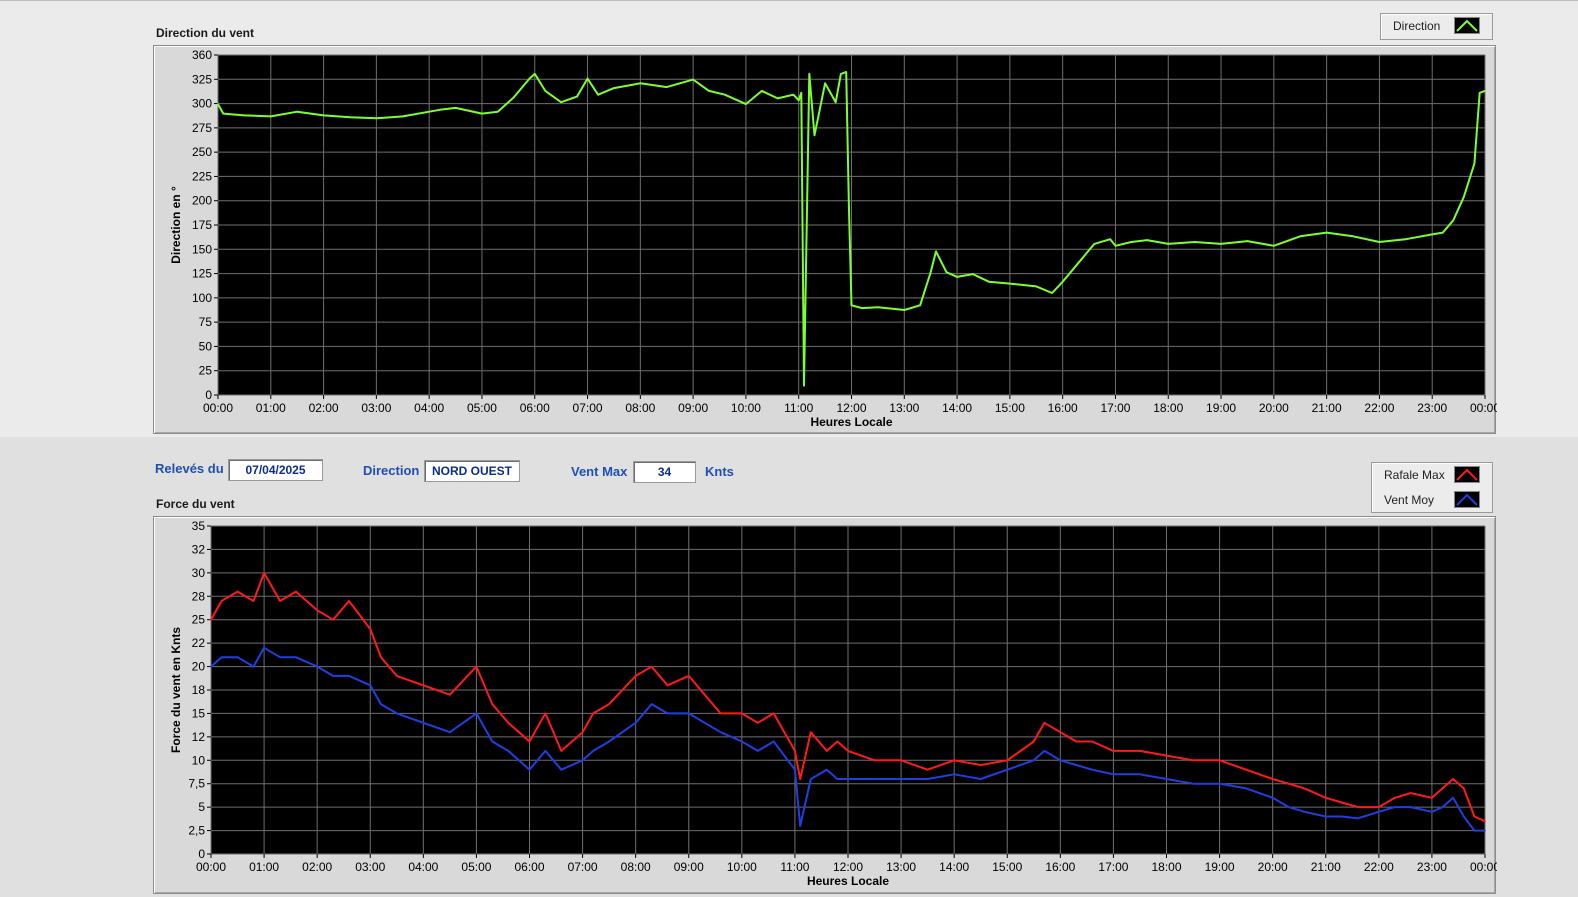 The image size is (1578, 897). I want to click on direction-chart-title: Direction du vent, so click(205, 33).